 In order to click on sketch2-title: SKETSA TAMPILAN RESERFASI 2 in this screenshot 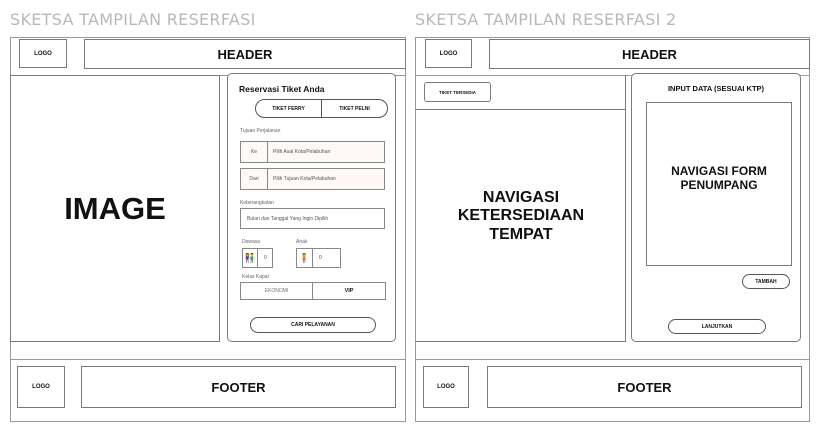, I will do `click(546, 19)`.